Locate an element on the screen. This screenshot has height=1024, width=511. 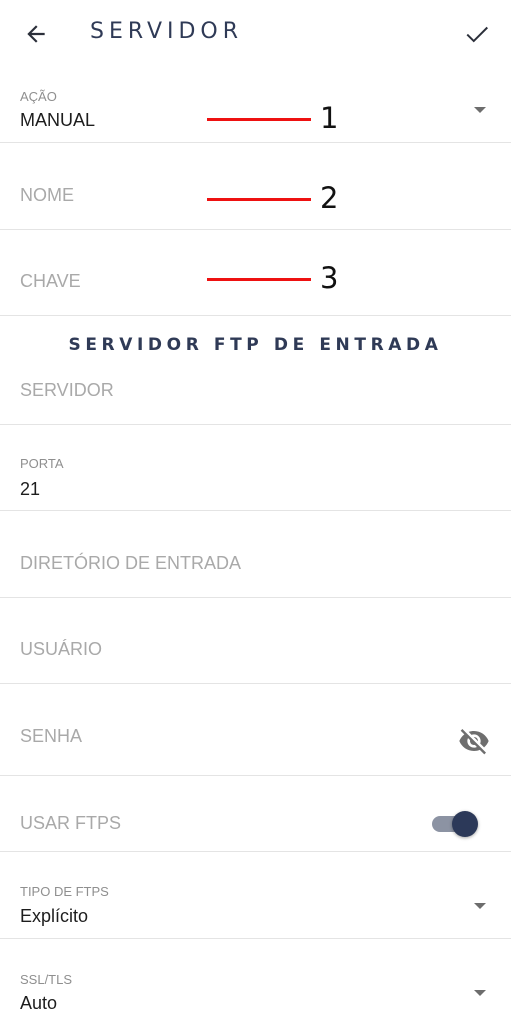
nome-field: NOME is located at coordinates (255, 186).